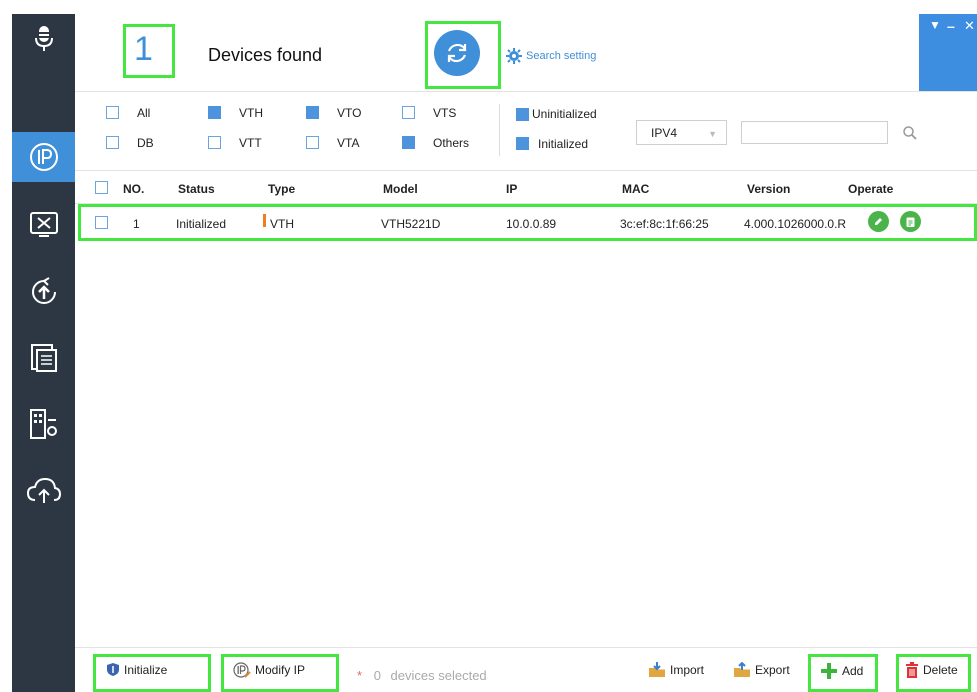  I want to click on export-label: Export, so click(772, 670).